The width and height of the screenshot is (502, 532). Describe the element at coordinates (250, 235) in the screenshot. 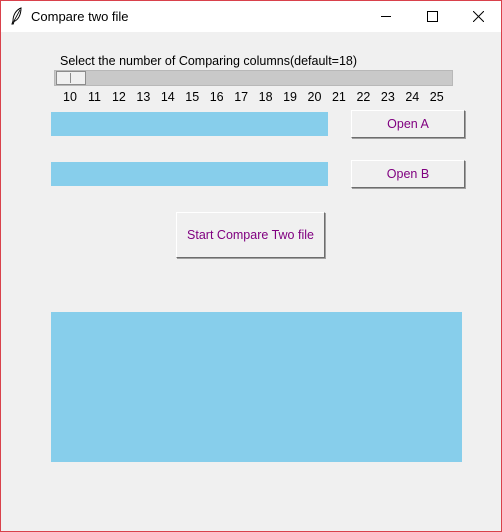

I see `start-compare-button: Start Compare Two file` at that location.